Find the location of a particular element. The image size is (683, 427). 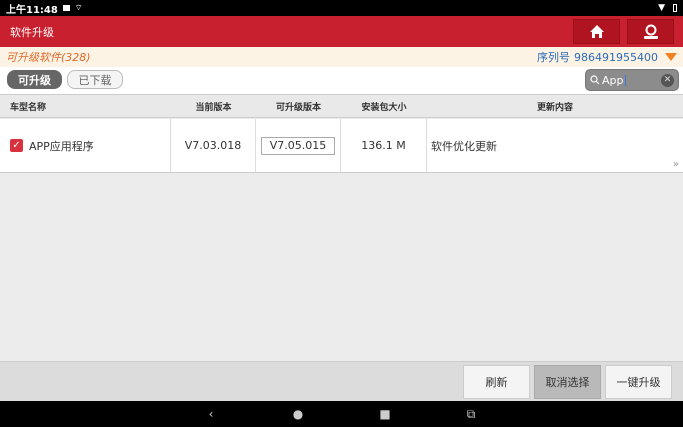

filter-bar: 可升级 已下载 App ✕ is located at coordinates (341, 80).